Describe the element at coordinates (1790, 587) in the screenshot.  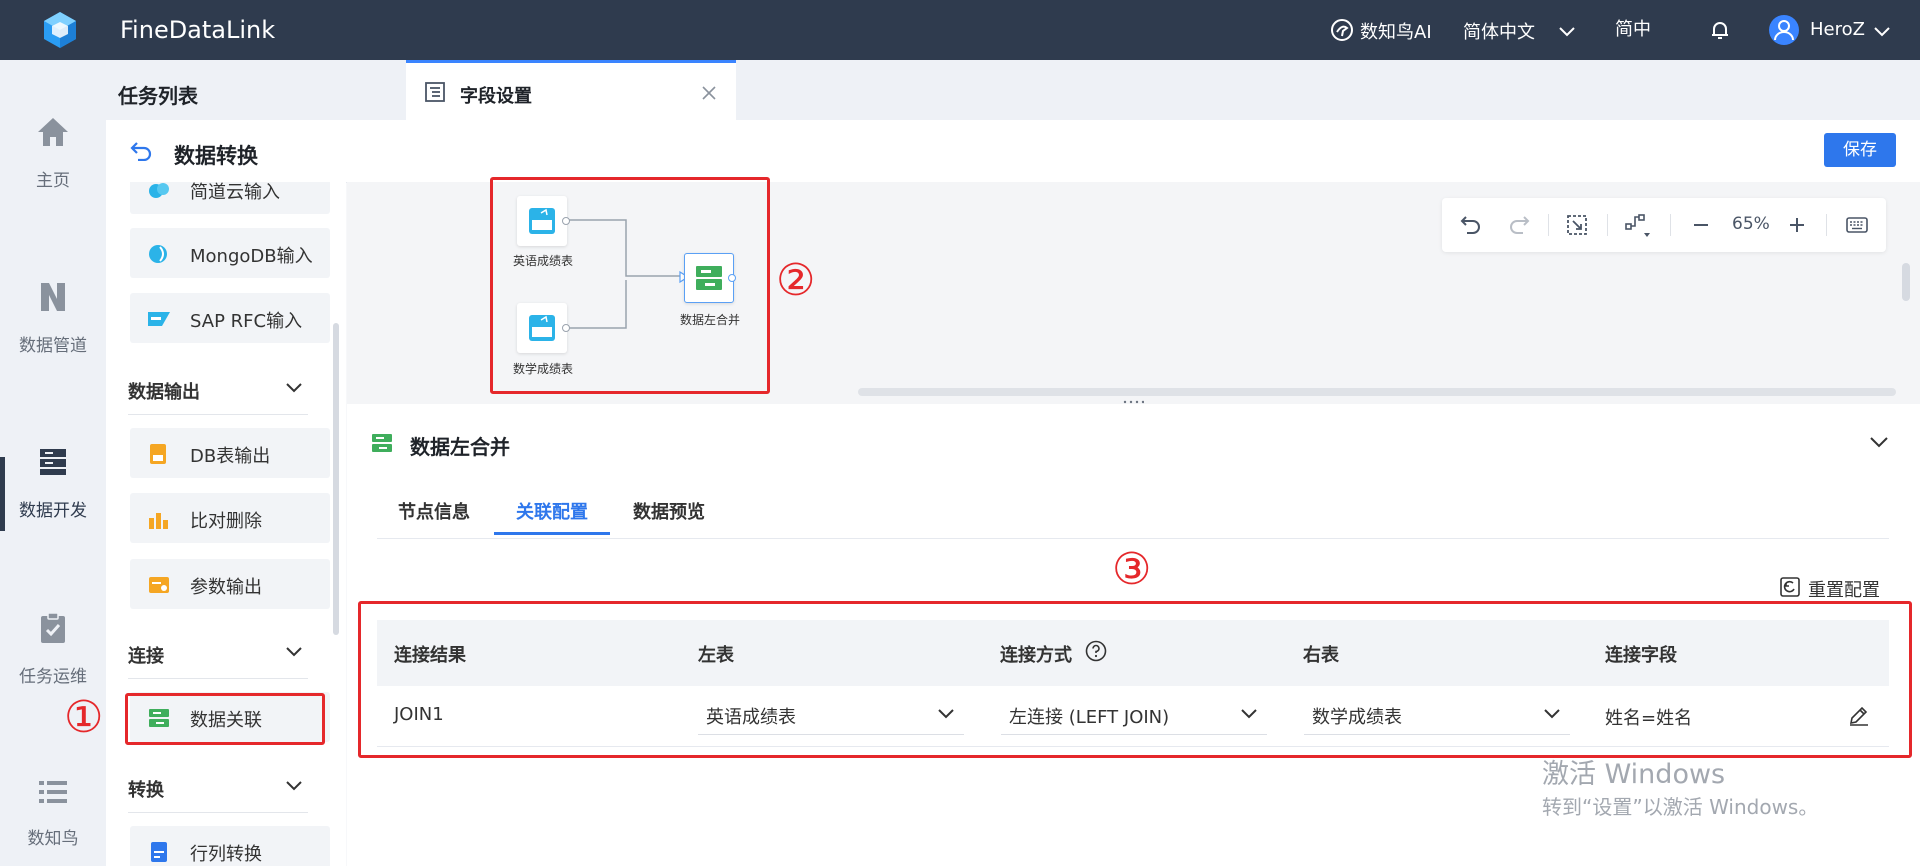
I see `reset-icon` at that location.